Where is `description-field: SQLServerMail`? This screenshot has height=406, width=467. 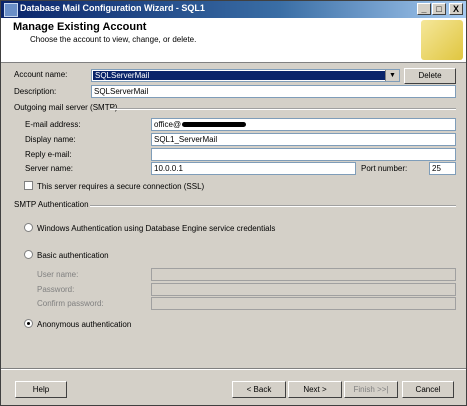 description-field: SQLServerMail is located at coordinates (273, 91).